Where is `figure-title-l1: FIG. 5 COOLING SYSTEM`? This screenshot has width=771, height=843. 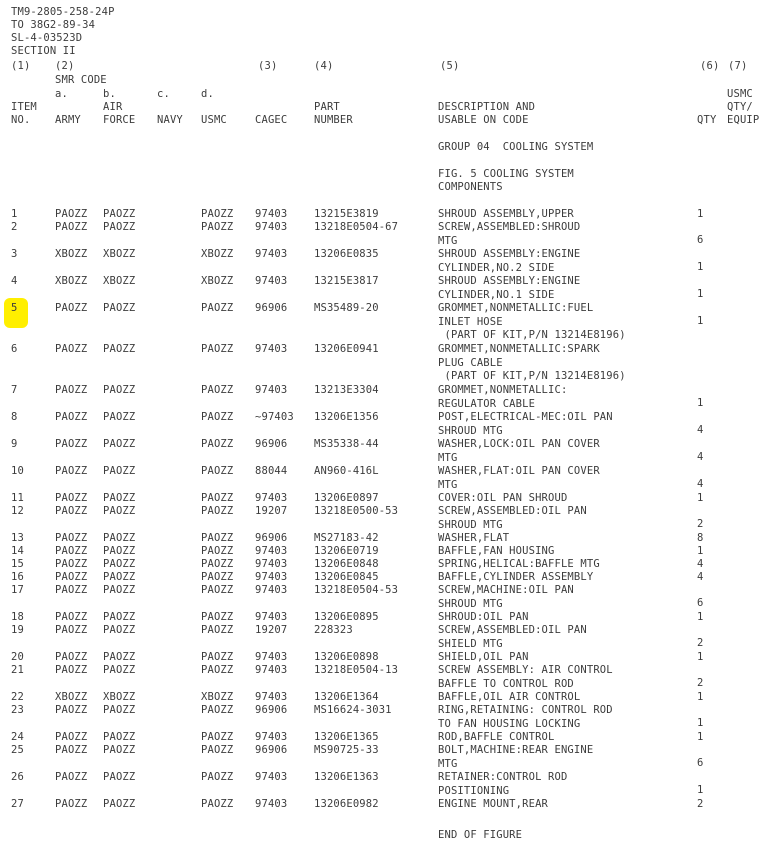 figure-title-l1: FIG. 5 COOLING SYSTEM is located at coordinates (506, 174).